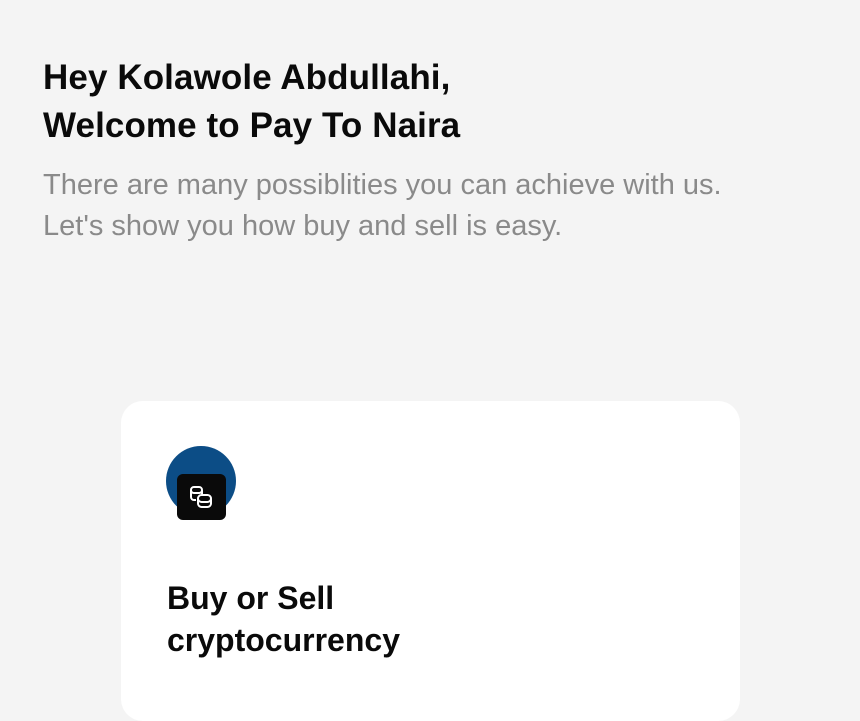 This screenshot has width=860, height=721. I want to click on coin-stack-glyph, so click(200, 497).